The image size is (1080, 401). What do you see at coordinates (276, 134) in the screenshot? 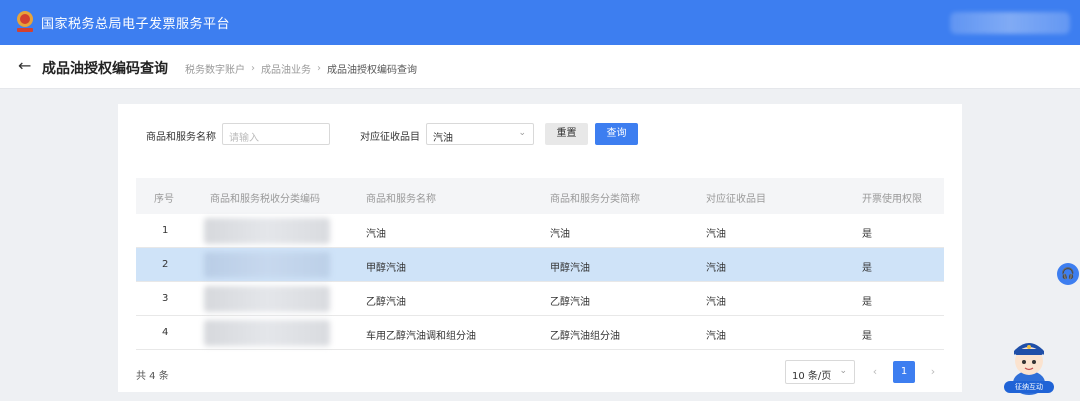
I see `name-search-input: 请输入` at bounding box center [276, 134].